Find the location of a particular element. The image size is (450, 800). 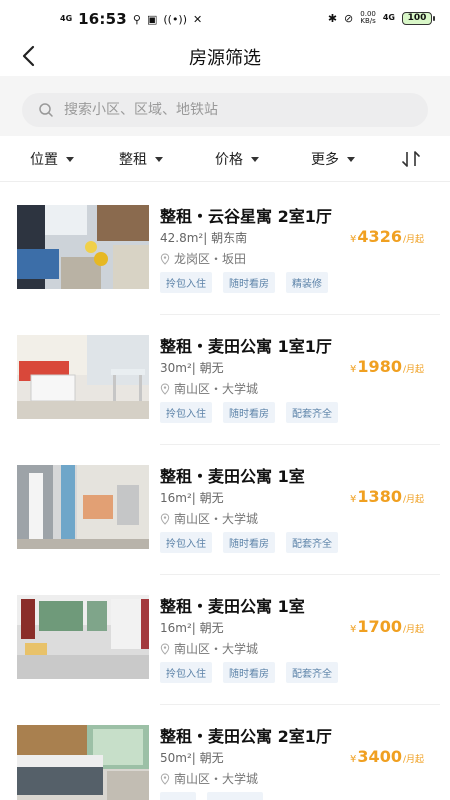

listing-price: ¥ 1380 /月起 is located at coordinates (387, 496).